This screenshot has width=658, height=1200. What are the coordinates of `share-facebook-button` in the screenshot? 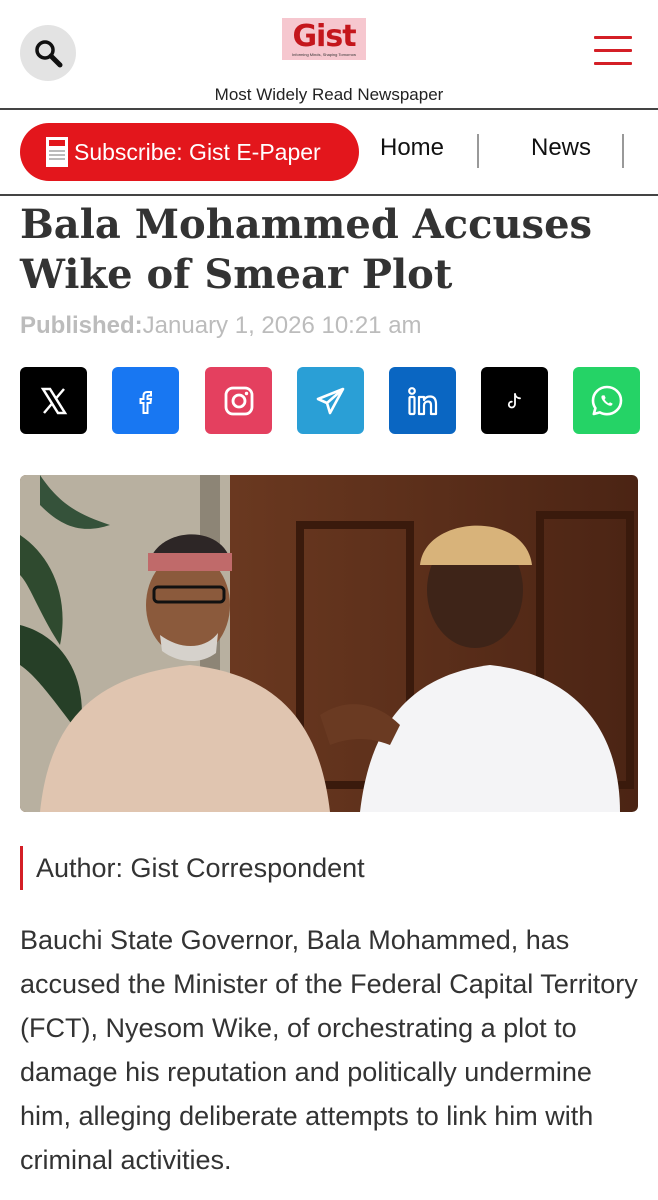 It's located at (145, 400).